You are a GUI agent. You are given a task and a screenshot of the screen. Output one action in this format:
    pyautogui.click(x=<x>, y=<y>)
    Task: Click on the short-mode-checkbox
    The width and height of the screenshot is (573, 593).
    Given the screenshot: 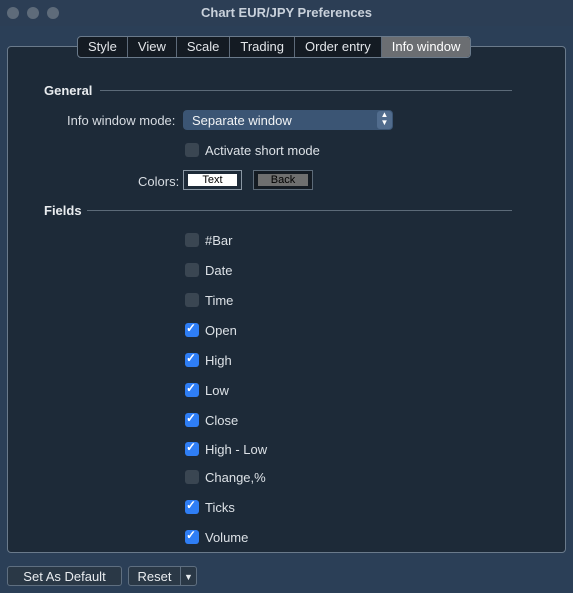 What is the action you would take?
    pyautogui.click(x=192, y=150)
    